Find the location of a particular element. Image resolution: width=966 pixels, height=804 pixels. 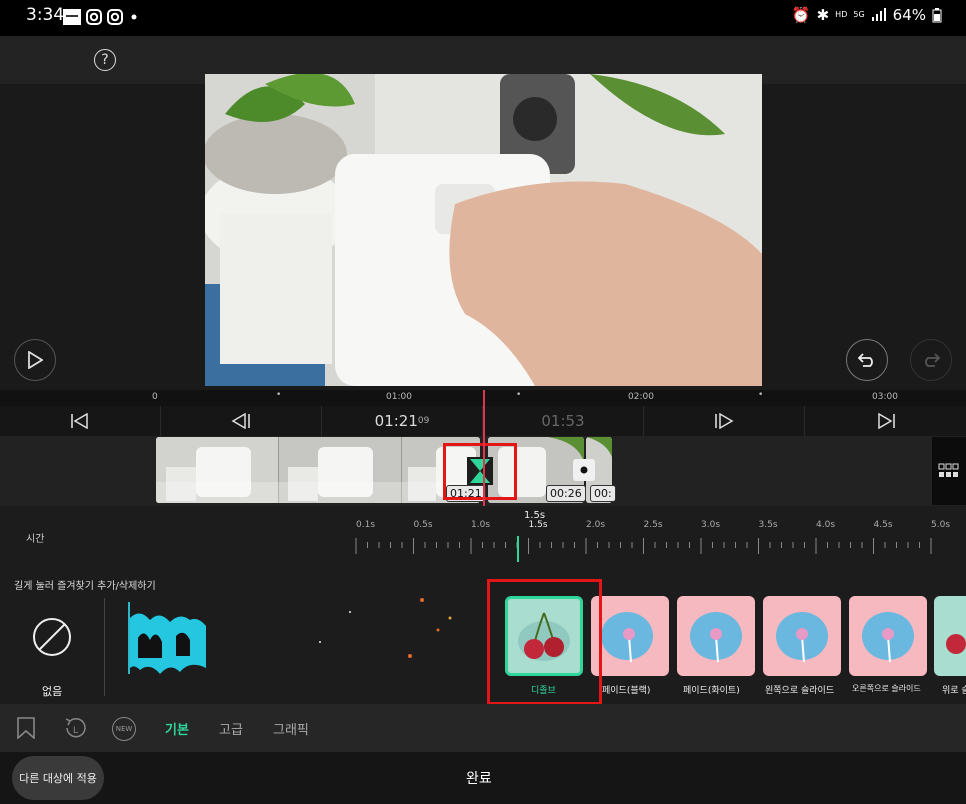

undo-button is located at coordinates (867, 360).